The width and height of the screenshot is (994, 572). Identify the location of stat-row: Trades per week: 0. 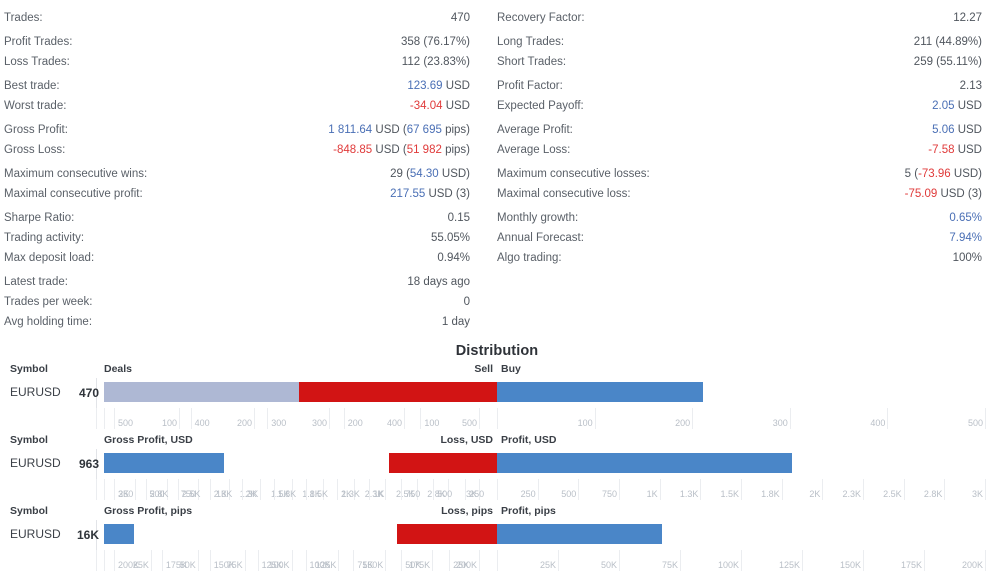
(237, 302).